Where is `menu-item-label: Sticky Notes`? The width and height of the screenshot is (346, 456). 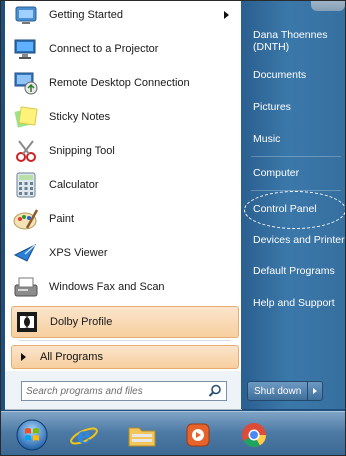 menu-item-label: Sticky Notes is located at coordinates (80, 117).